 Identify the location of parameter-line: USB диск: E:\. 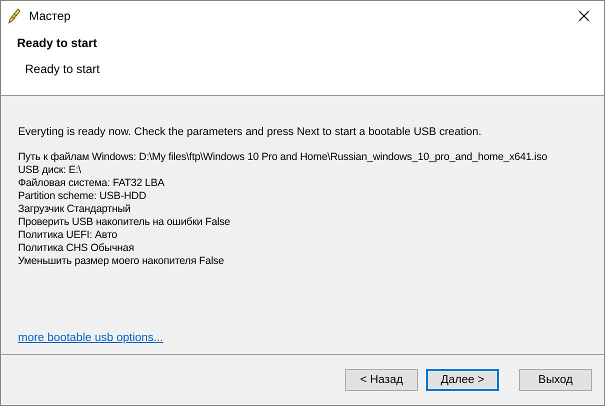
(50, 170).